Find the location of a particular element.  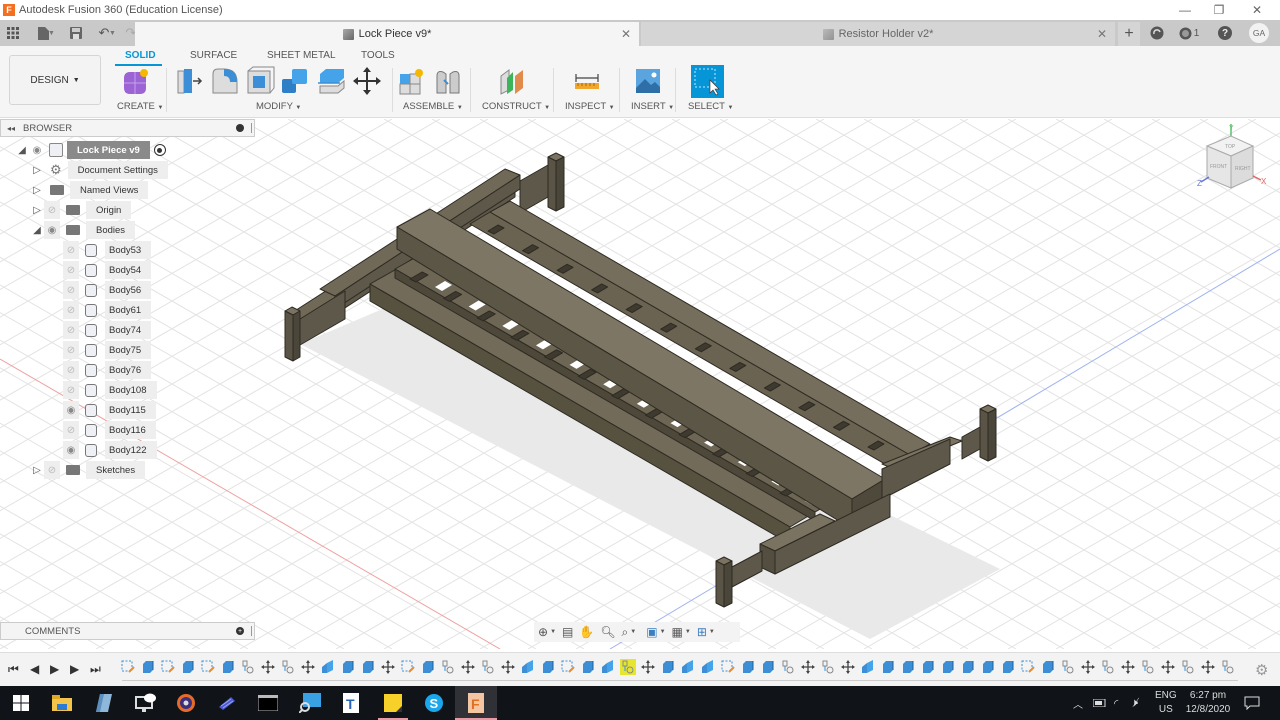

insert-canvas-button is located at coordinates (648, 81).